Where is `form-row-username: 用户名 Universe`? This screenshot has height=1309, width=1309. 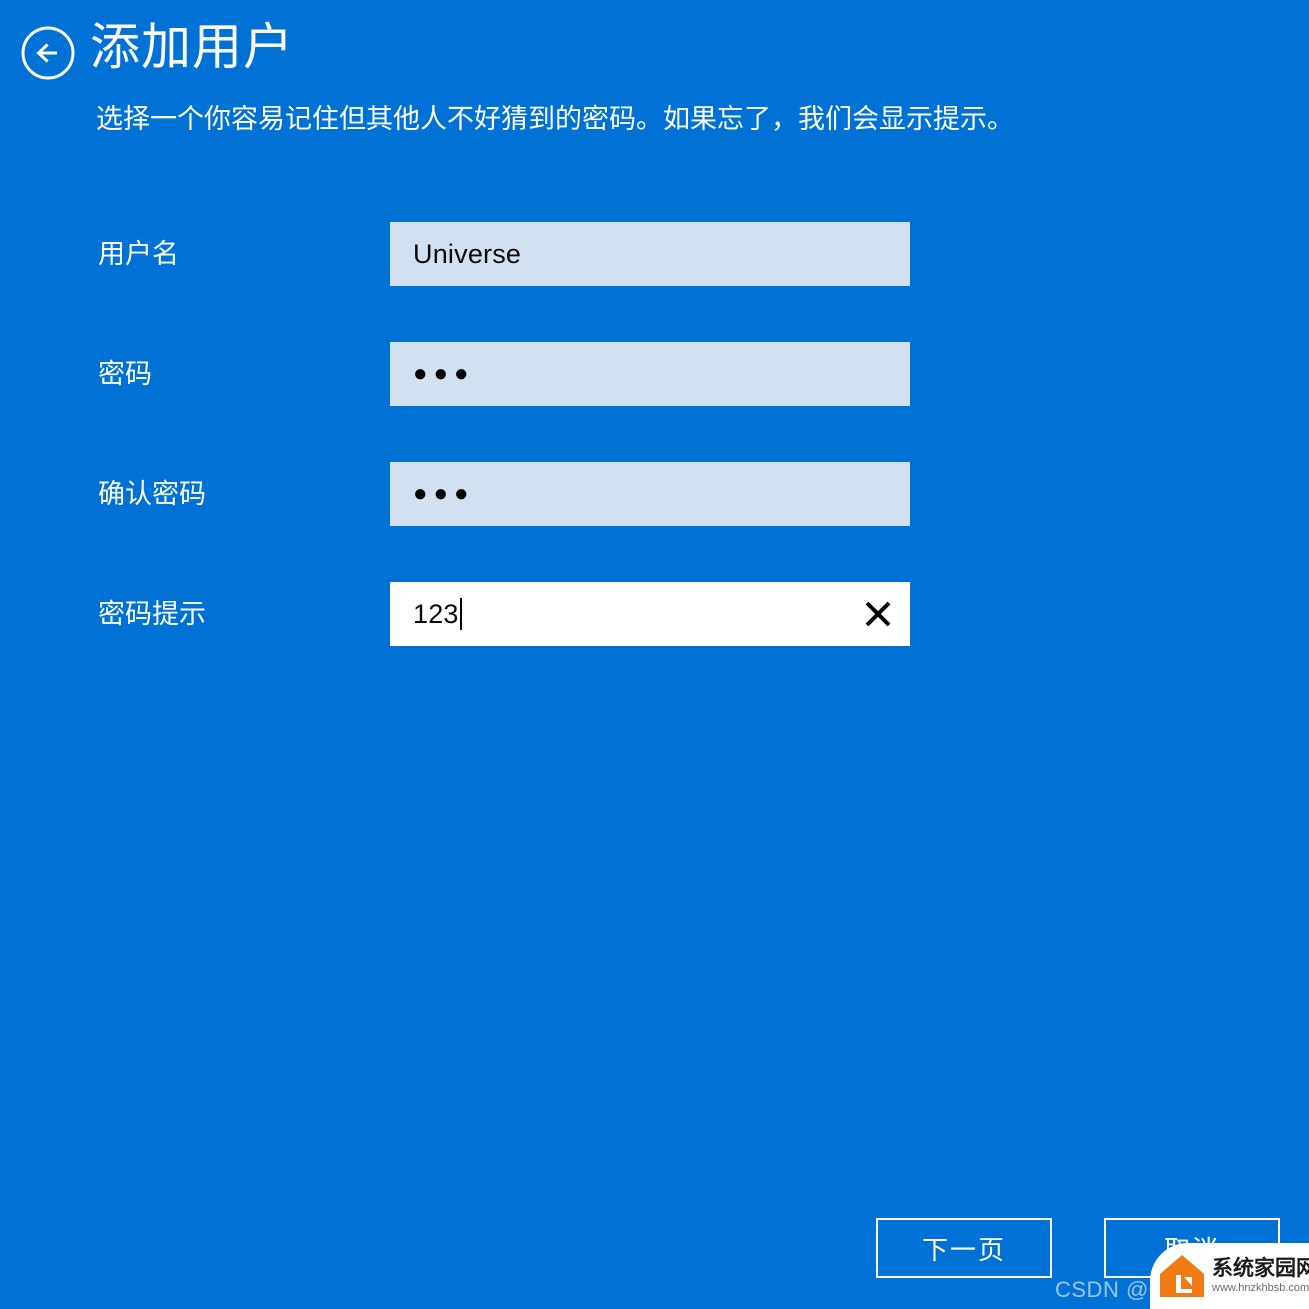 form-row-username: 用户名 Universe is located at coordinates (654, 254).